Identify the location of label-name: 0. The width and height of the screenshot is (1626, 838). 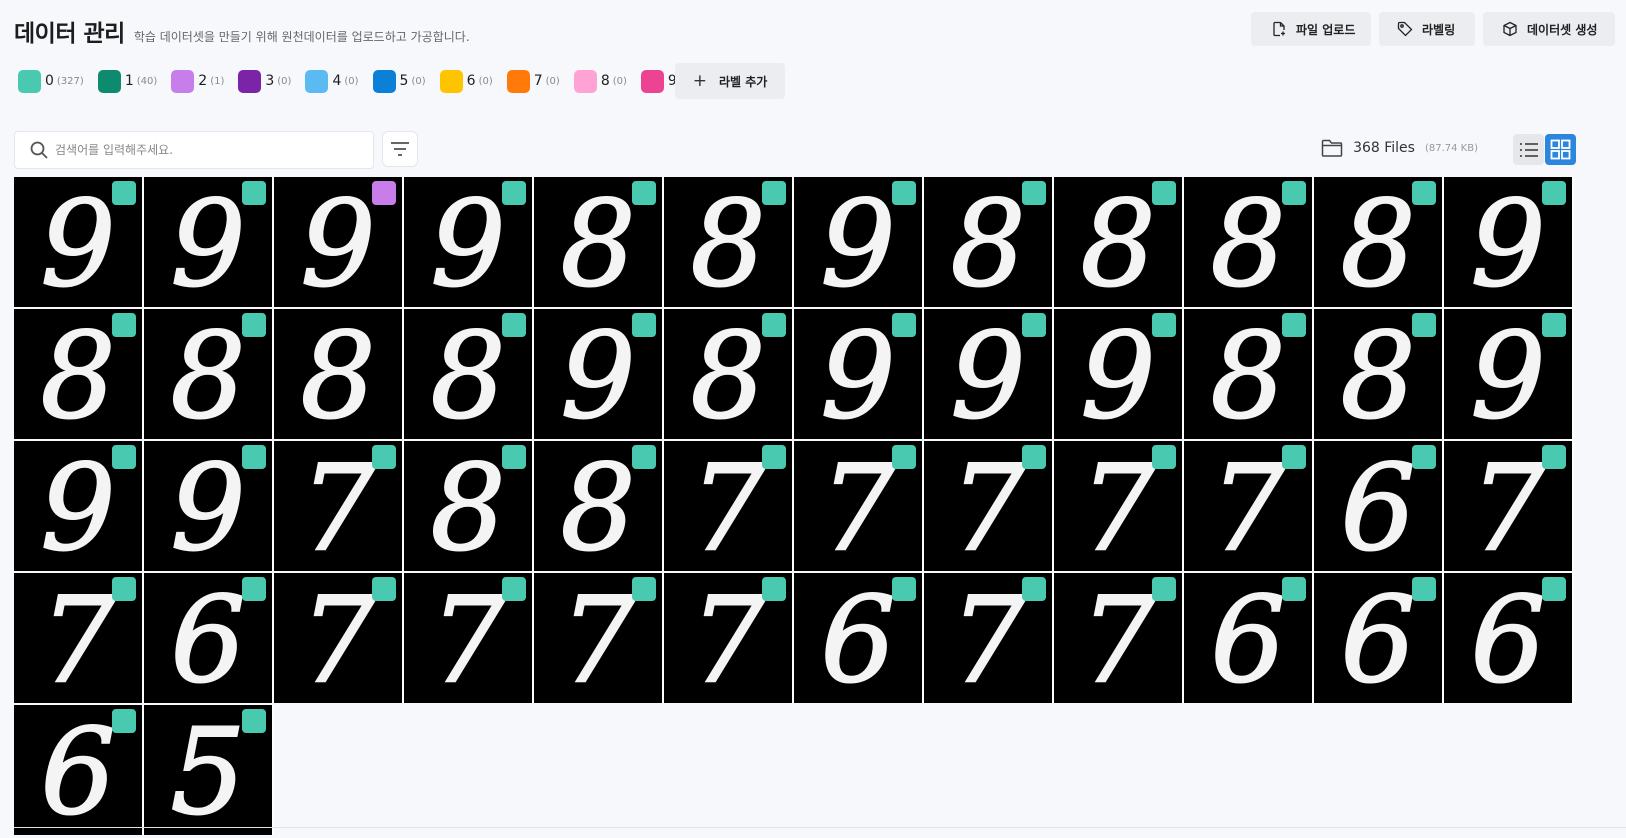
(49, 81).